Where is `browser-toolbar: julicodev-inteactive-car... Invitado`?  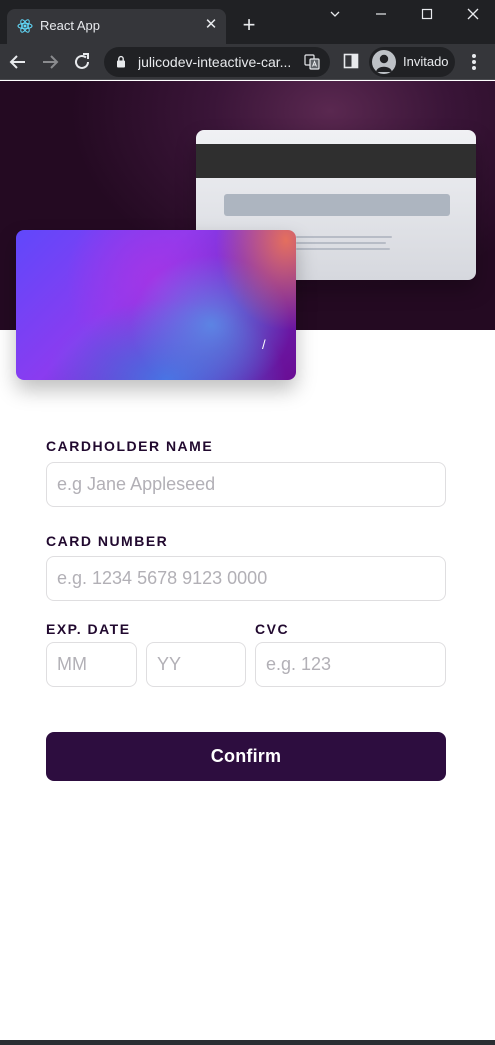
browser-toolbar: julicodev-inteactive-car... Invitado is located at coordinates (247, 62).